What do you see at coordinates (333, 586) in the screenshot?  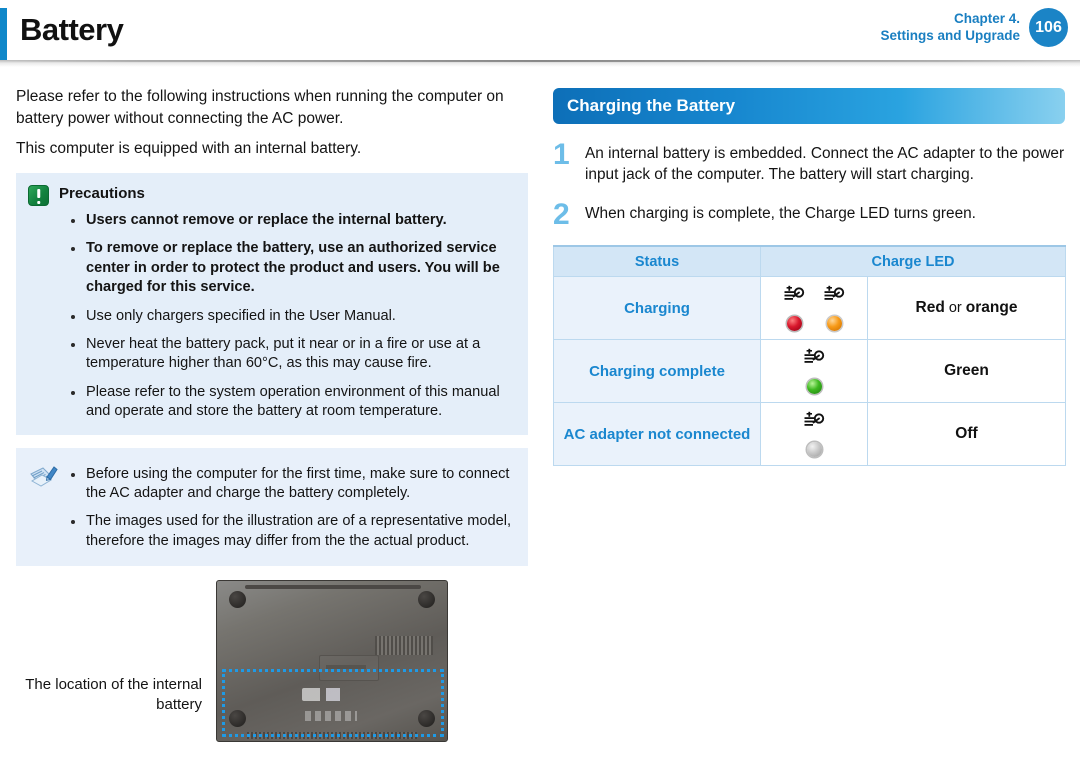 I see `laptop-hinge` at bounding box center [333, 586].